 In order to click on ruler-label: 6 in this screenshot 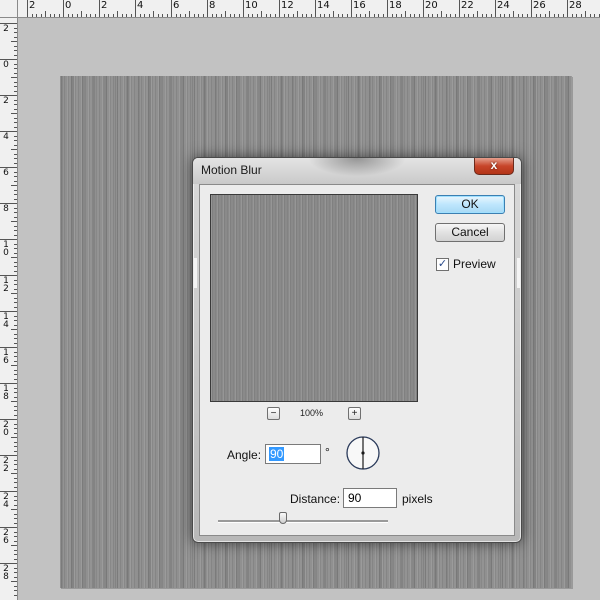, I will do `click(176, 5)`.